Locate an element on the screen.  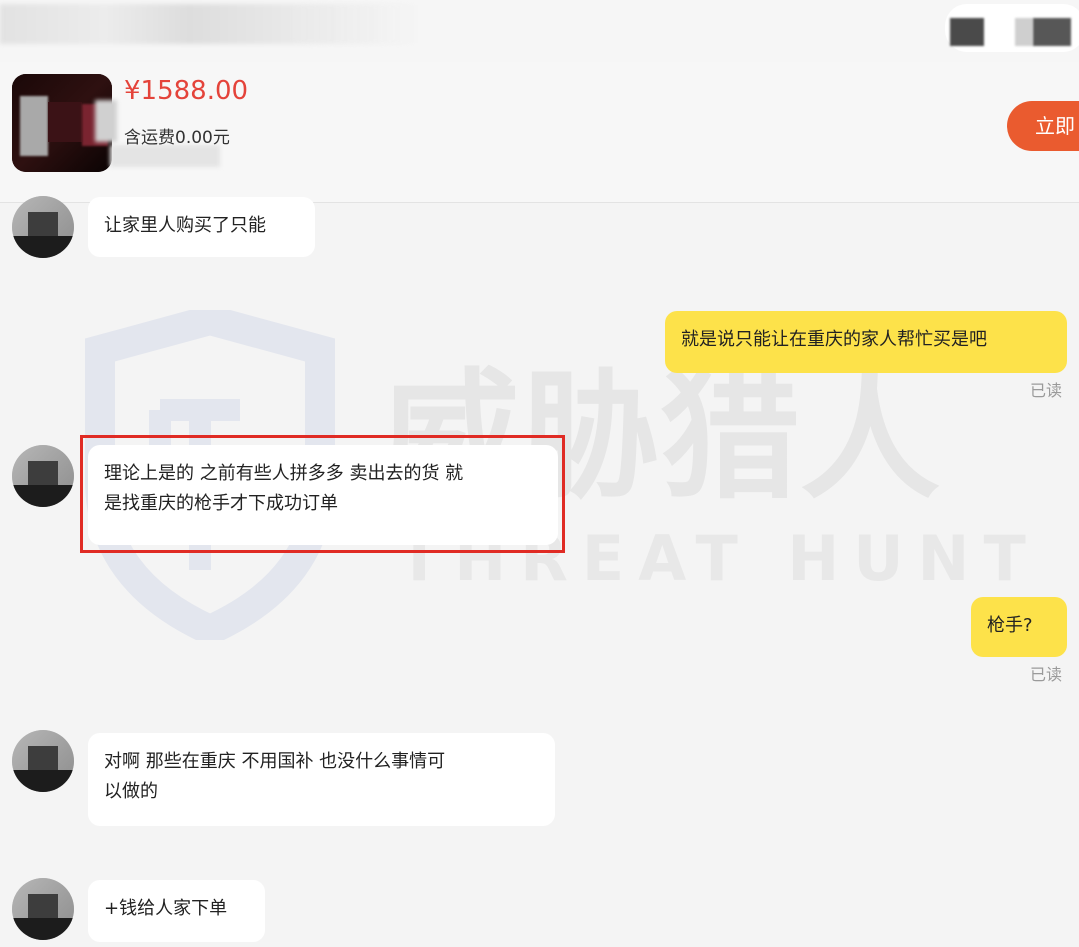
product-price: ¥1588.00 is located at coordinates (186, 91).